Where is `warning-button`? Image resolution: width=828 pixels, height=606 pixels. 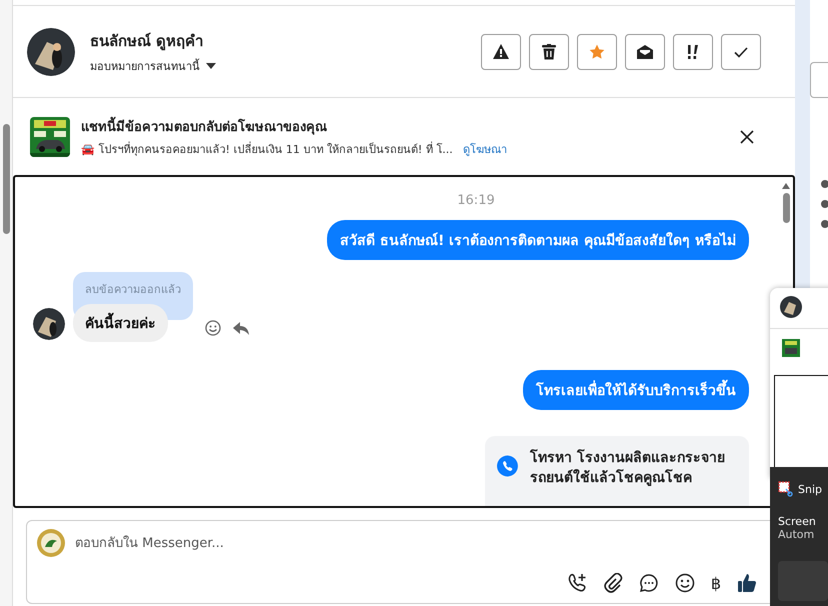 warning-button is located at coordinates (501, 52).